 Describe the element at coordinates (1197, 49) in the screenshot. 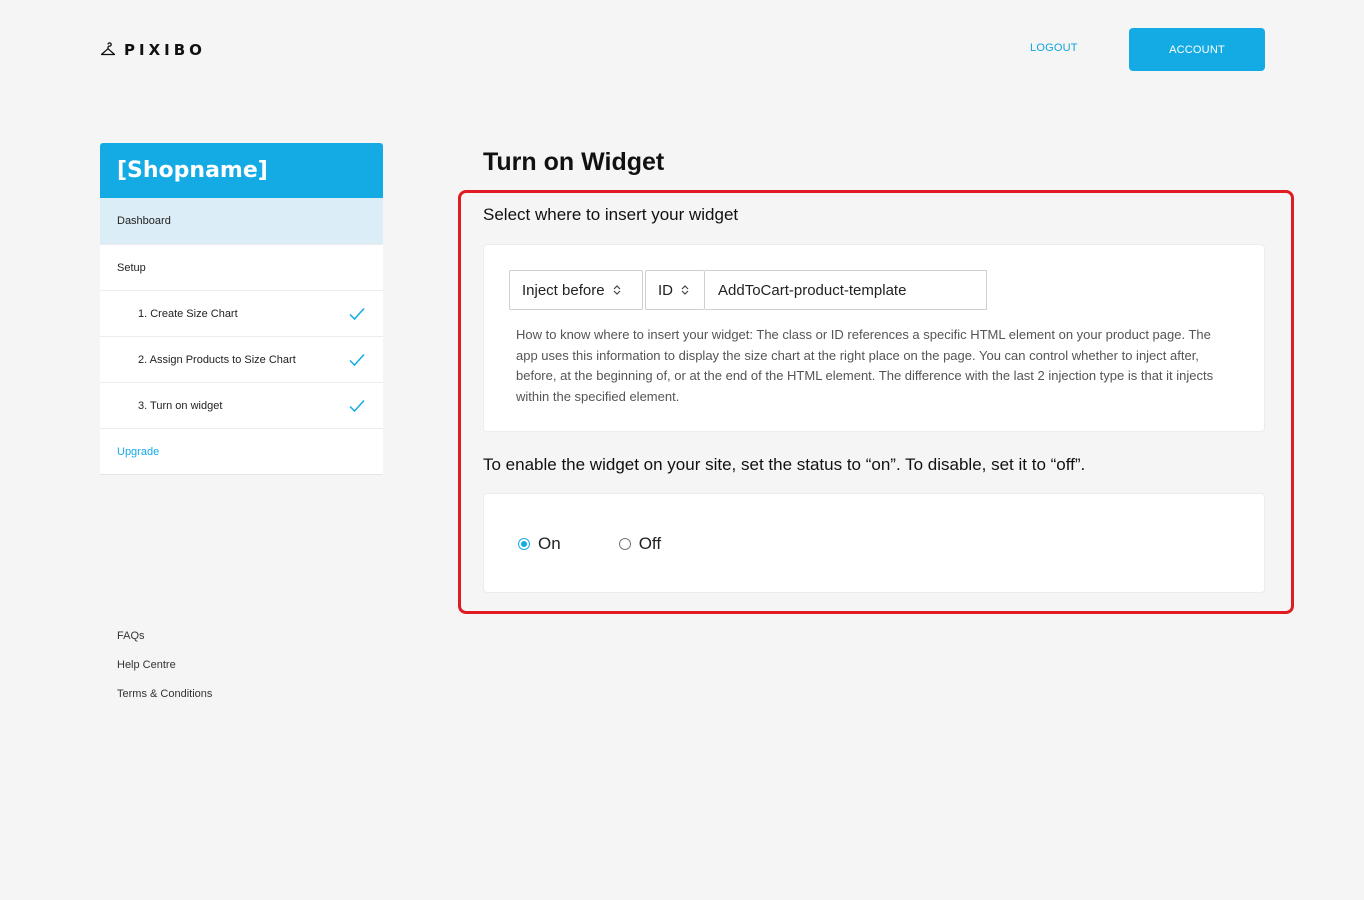

I see `account-button: ACCOUNT` at that location.